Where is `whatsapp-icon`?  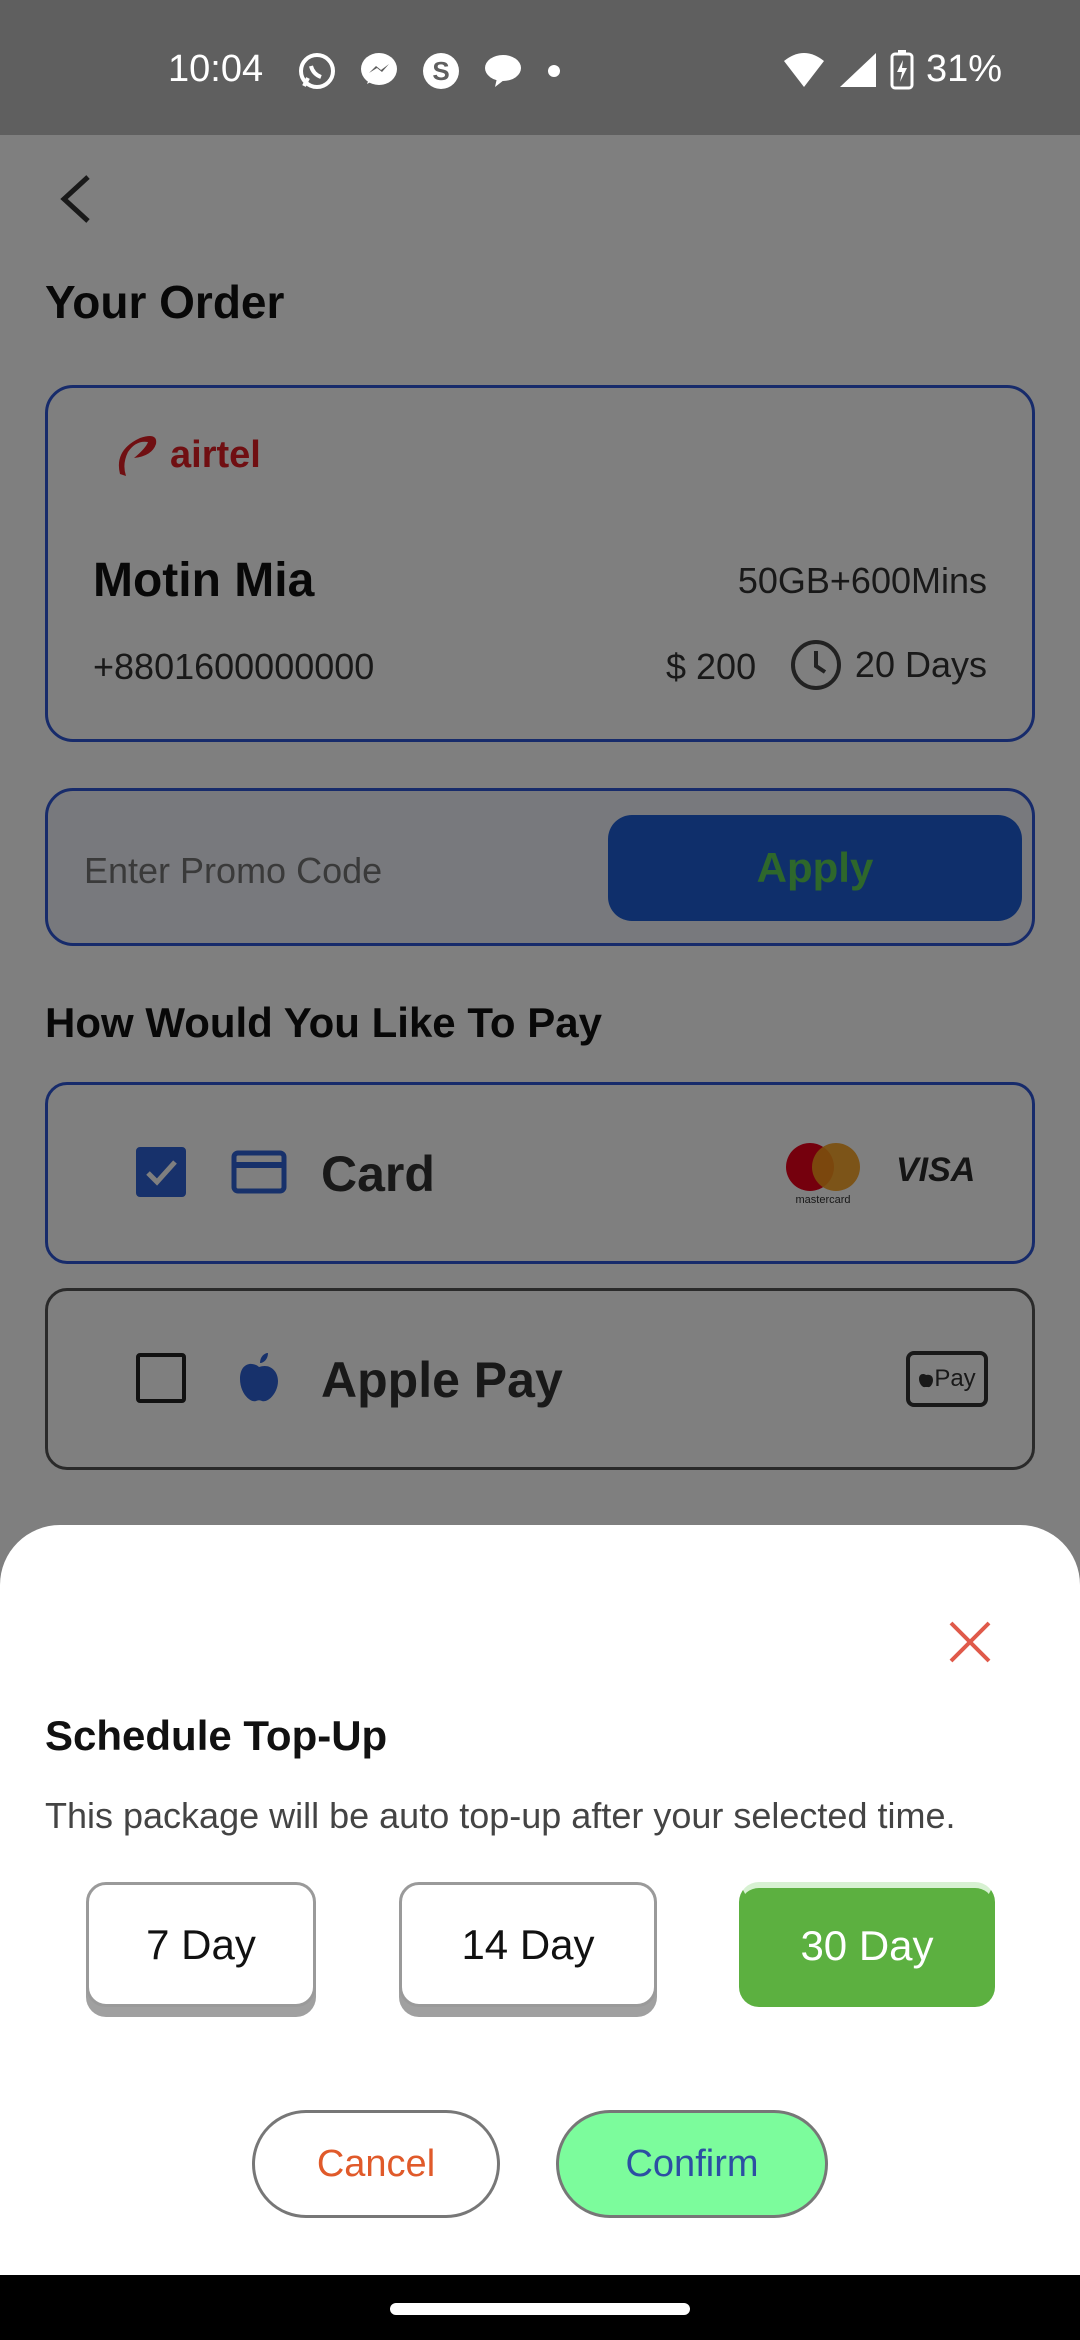
whatsapp-icon is located at coordinates (317, 71).